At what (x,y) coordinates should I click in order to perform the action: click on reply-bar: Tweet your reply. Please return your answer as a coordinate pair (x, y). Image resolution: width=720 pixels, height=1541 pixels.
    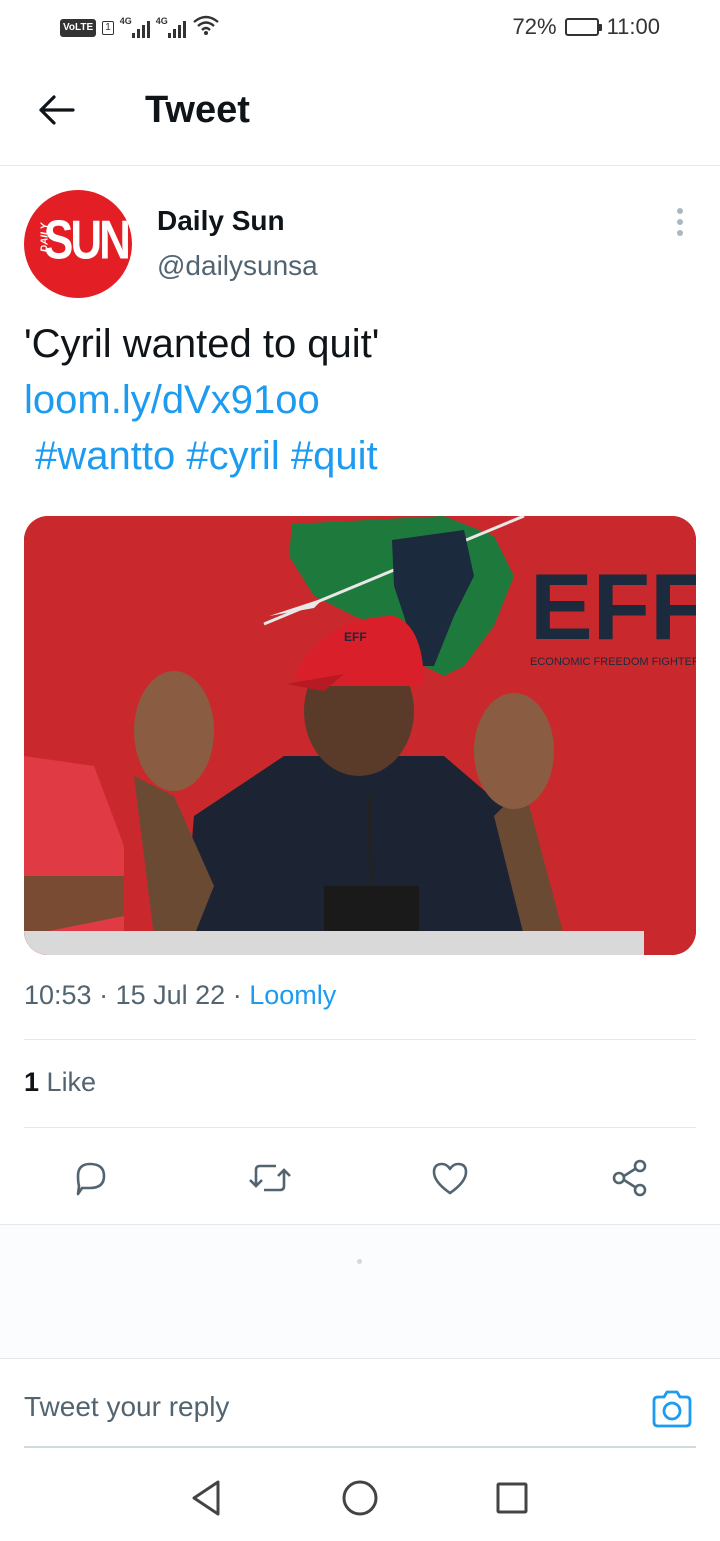
    Looking at the image, I should click on (360, 1403).